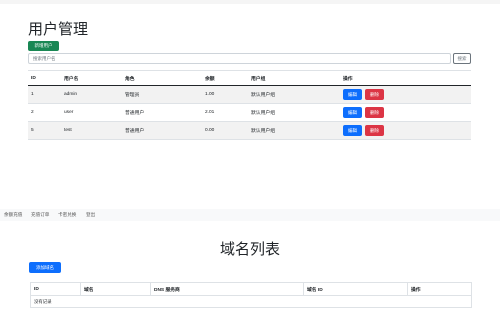 This screenshot has width=500, height=333. Describe the element at coordinates (44, 130) in the screenshot. I see `cell-id: 5` at that location.